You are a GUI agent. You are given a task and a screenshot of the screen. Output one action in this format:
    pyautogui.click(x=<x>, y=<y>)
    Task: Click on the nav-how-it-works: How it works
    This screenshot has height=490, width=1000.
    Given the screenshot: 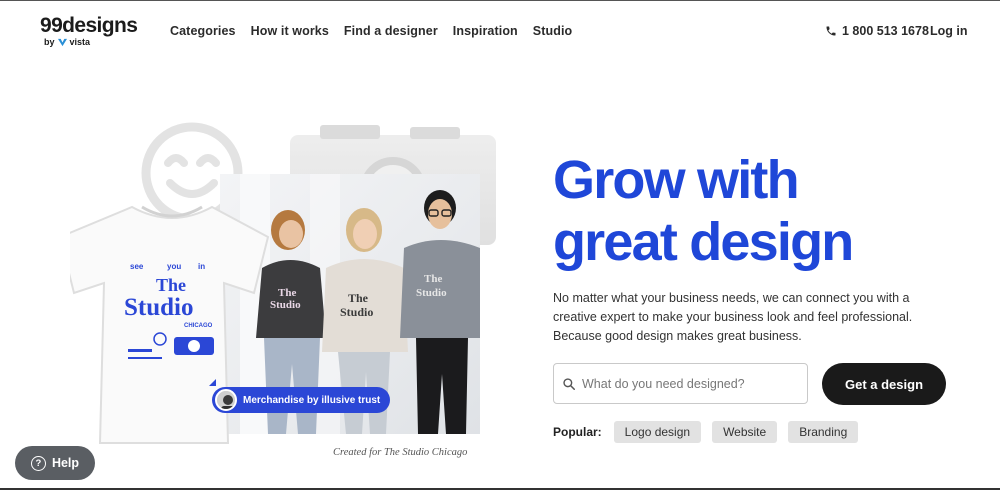 What is the action you would take?
    pyautogui.click(x=290, y=31)
    